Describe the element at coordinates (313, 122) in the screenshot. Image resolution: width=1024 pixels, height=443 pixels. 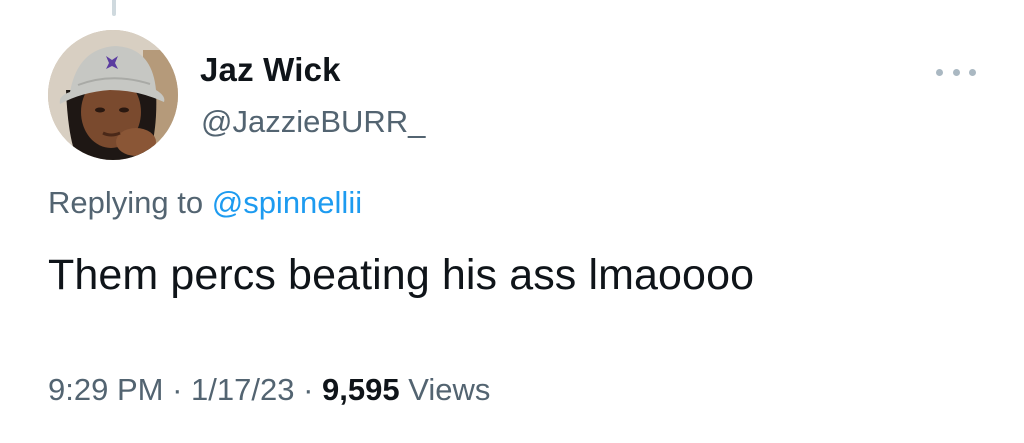
I see `author-handle: @JazzieBURR_` at that location.